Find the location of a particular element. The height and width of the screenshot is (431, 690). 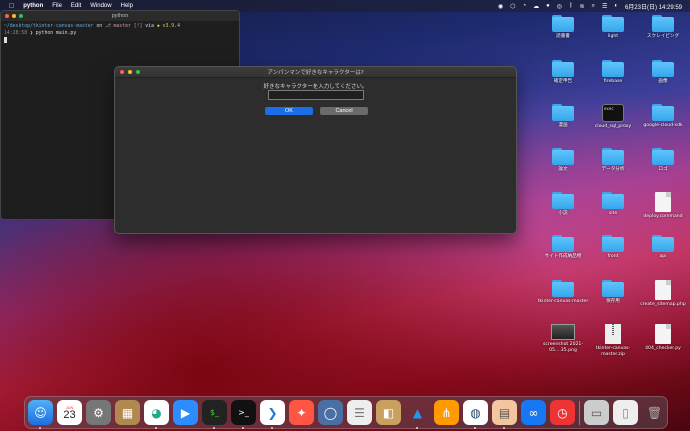

docker-icon: ▲ is located at coordinates (417, 414).